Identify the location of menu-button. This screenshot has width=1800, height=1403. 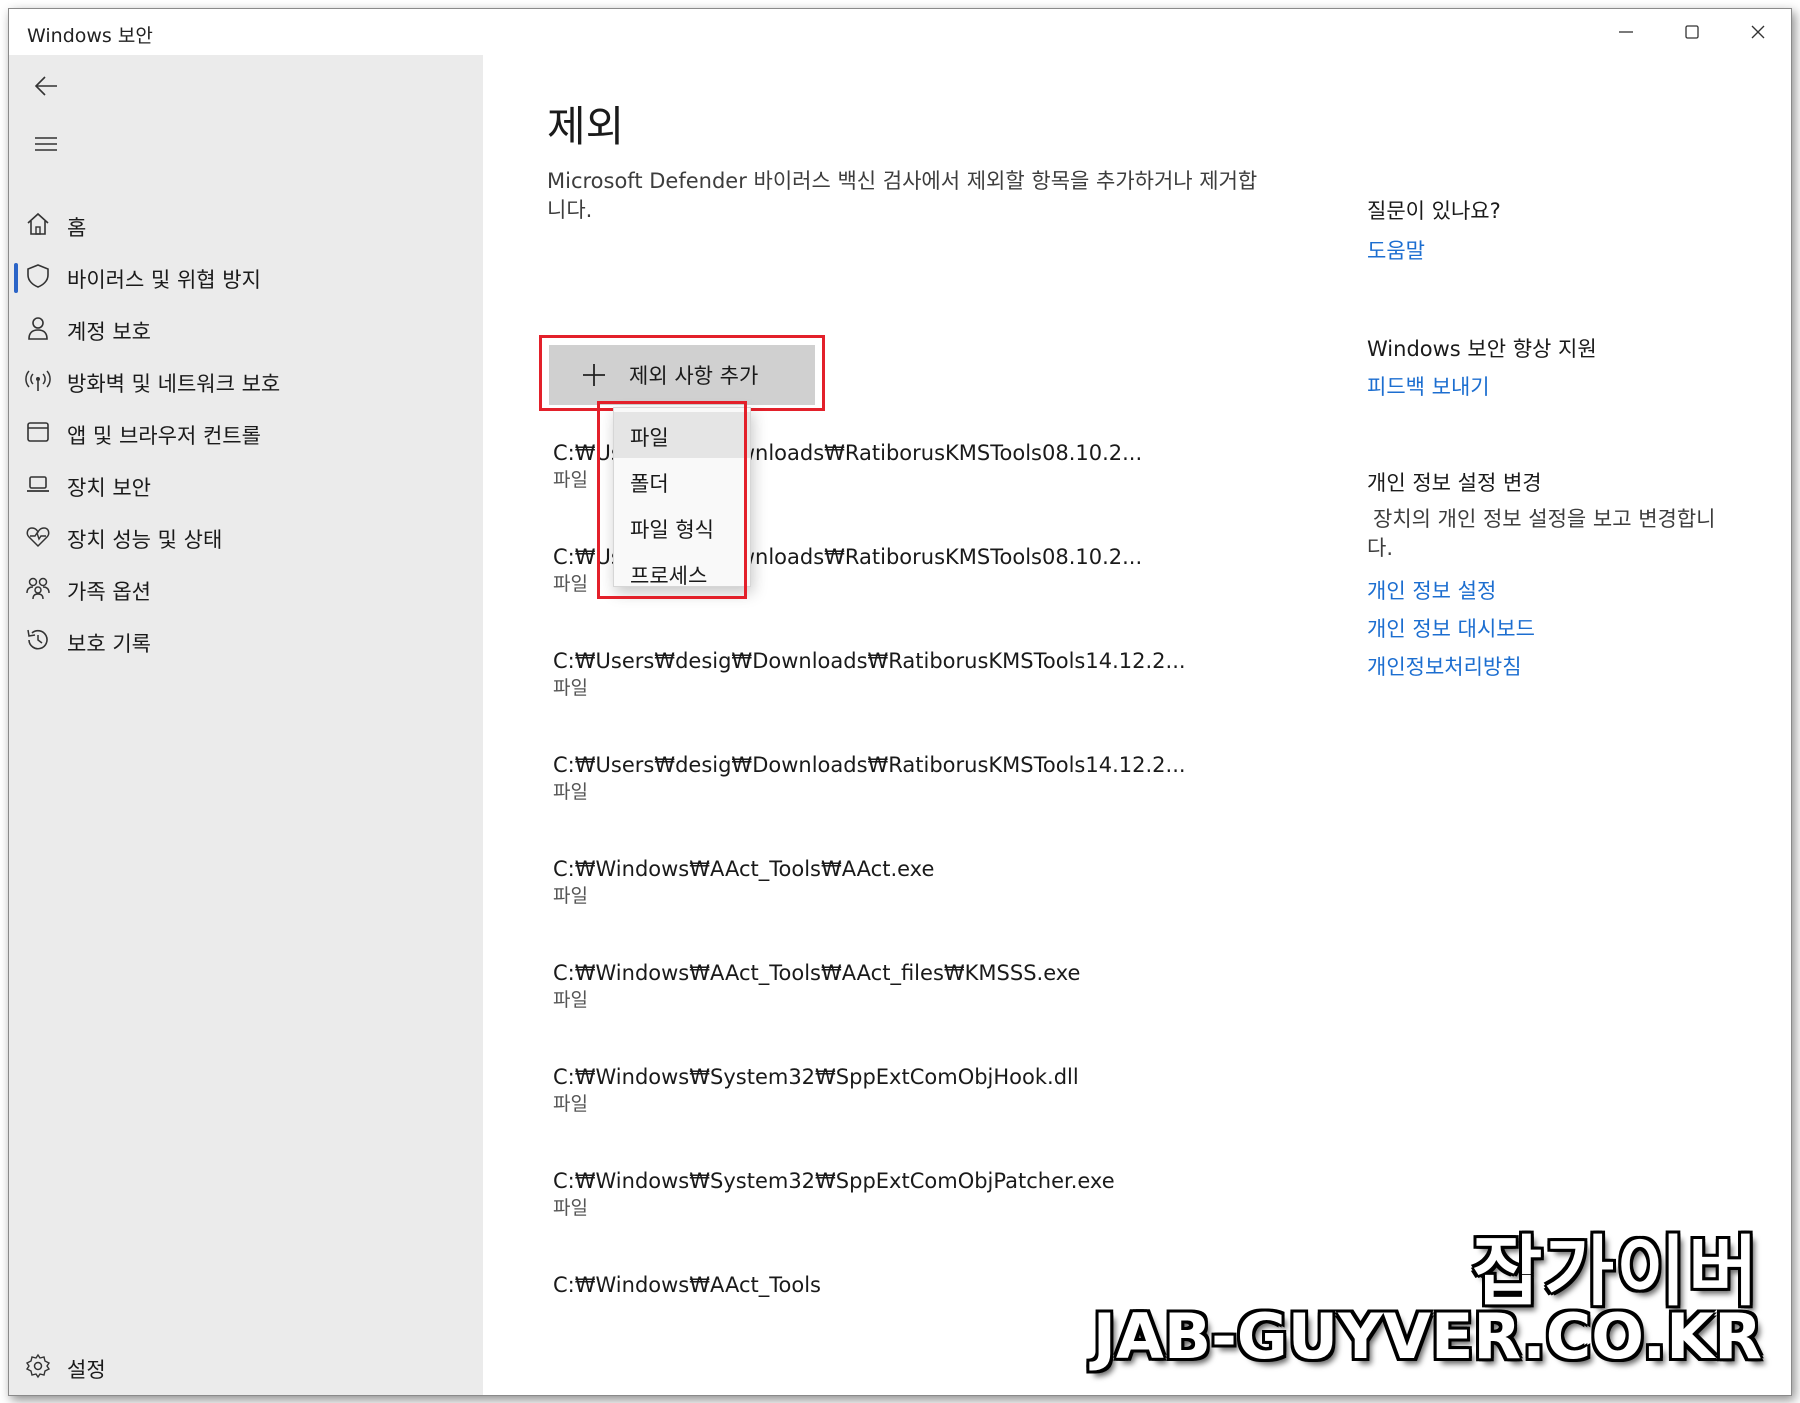
(46, 144).